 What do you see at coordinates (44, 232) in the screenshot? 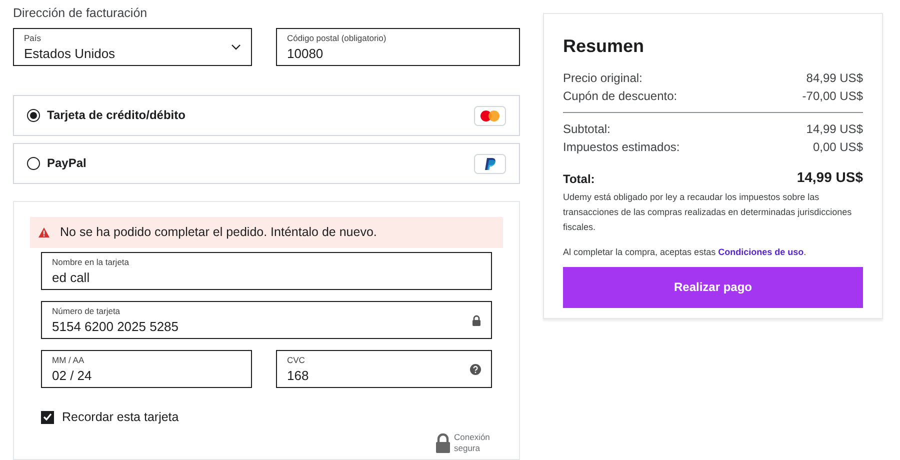
I see `warning-icon` at bounding box center [44, 232].